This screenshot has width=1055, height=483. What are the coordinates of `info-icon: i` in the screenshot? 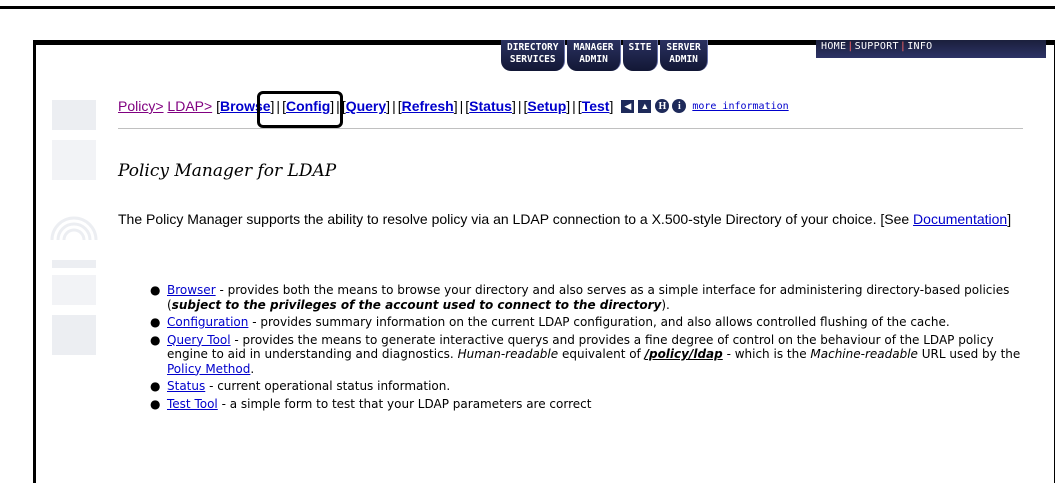 It's located at (679, 106).